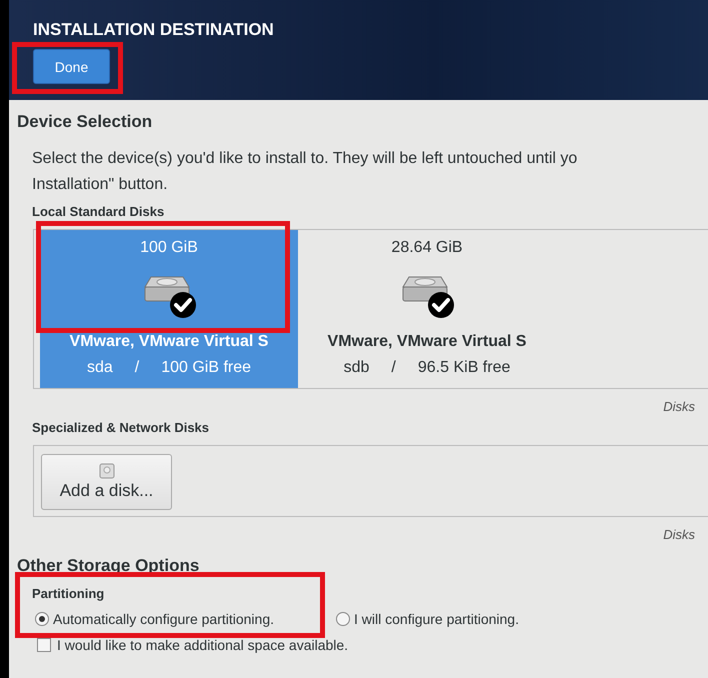 The height and width of the screenshot is (678, 708). Describe the element at coordinates (464, 368) in the screenshot. I see `free-space: 96.5 KiB free` at that location.